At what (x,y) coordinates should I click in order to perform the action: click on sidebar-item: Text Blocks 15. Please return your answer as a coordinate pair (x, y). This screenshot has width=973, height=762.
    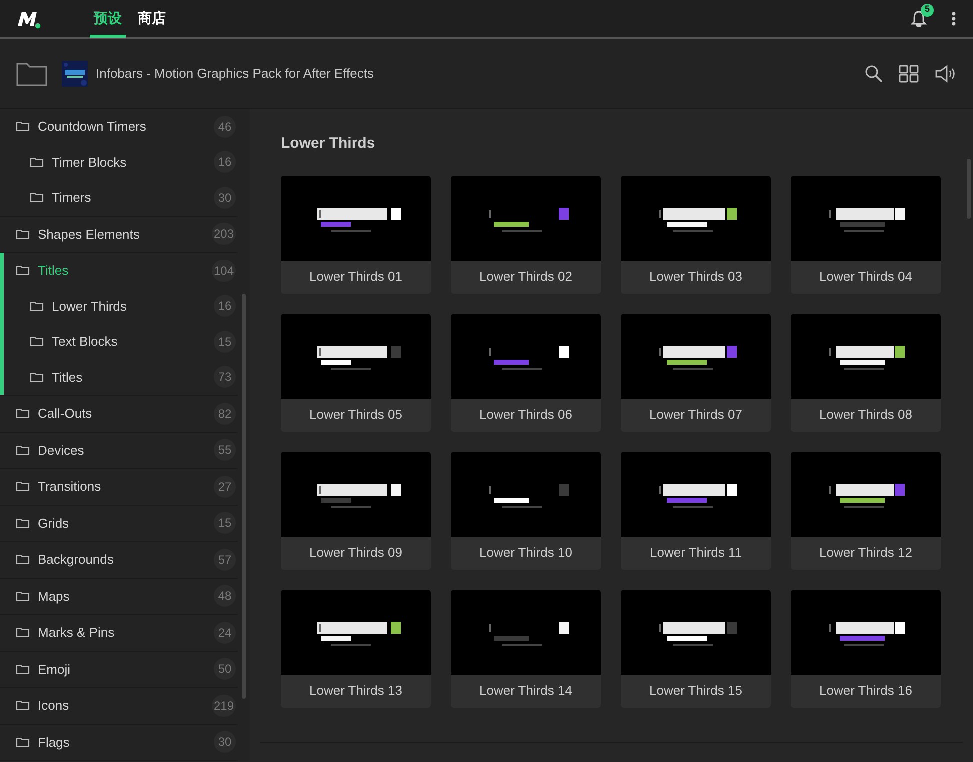
    Looking at the image, I should click on (119, 342).